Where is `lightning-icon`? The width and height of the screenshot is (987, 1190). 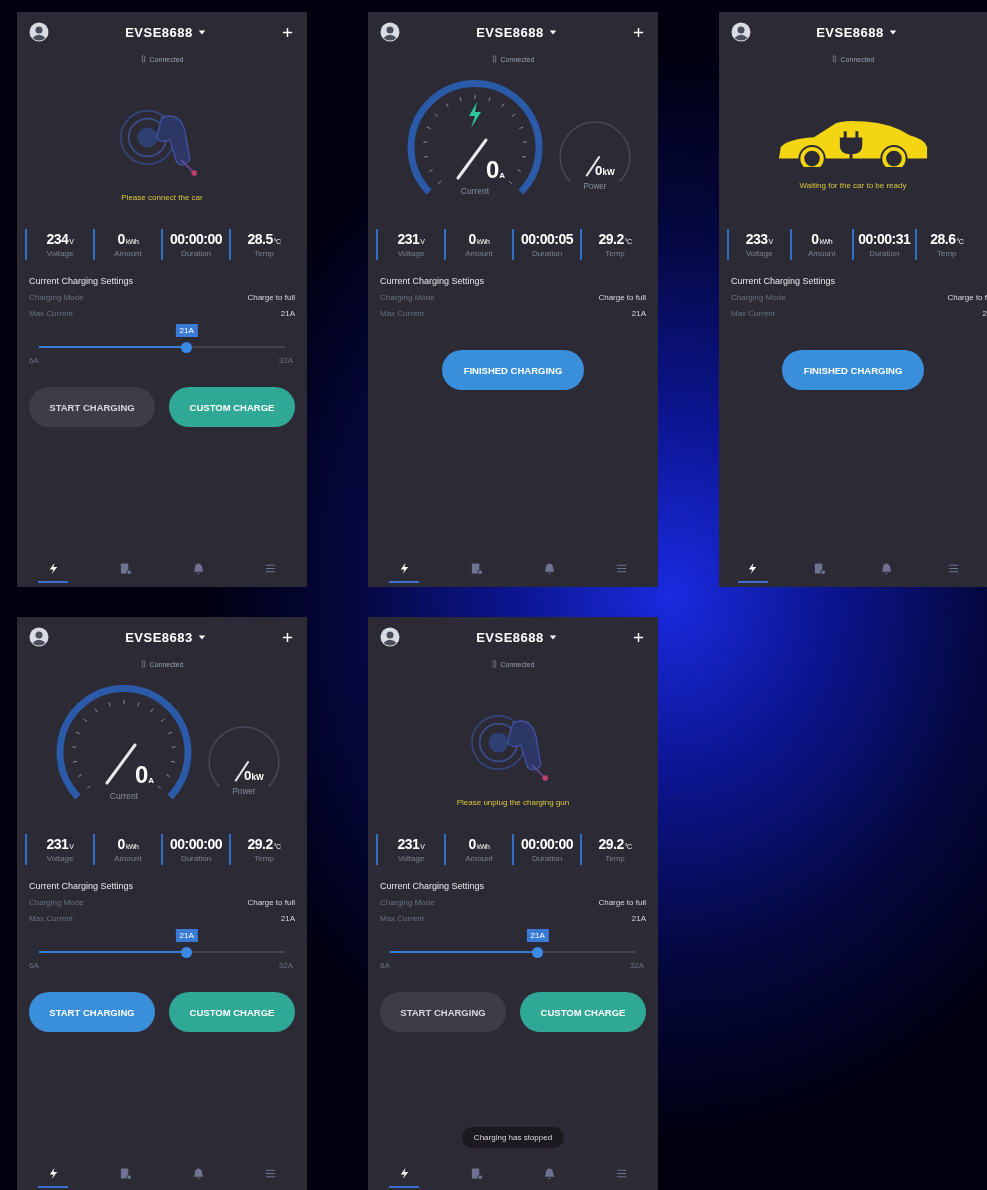
lightning-icon is located at coordinates (752, 568).